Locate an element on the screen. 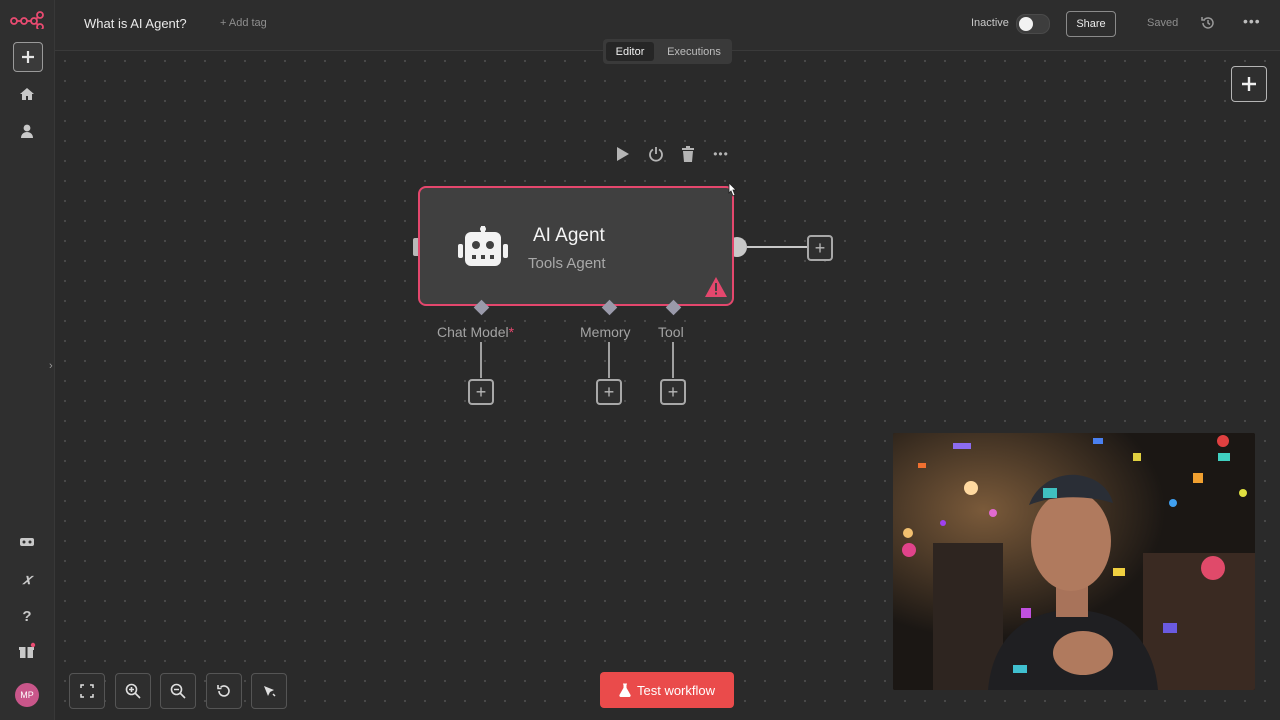 The height and width of the screenshot is (720, 1280). help-icon: ? is located at coordinates (27, 616).